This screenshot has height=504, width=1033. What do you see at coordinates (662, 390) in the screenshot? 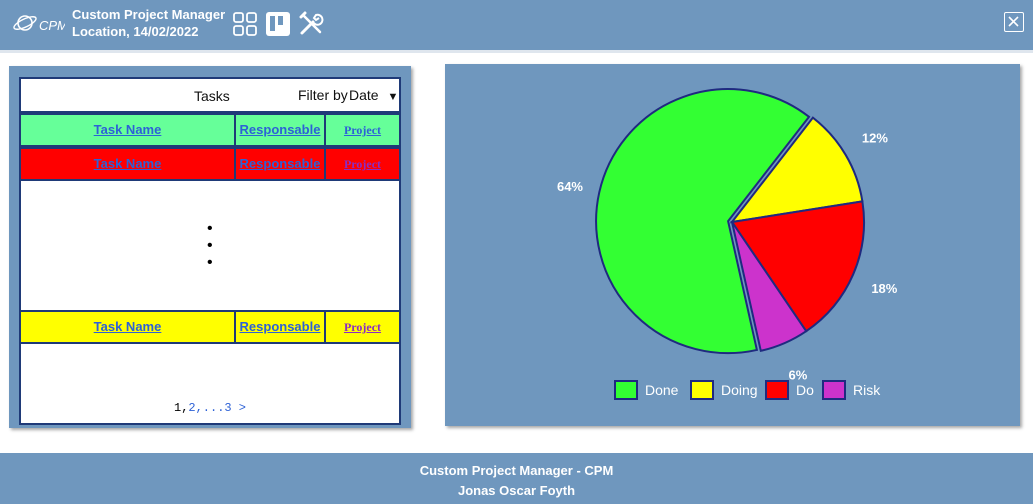
I see `legend-label-done: Done` at bounding box center [662, 390].